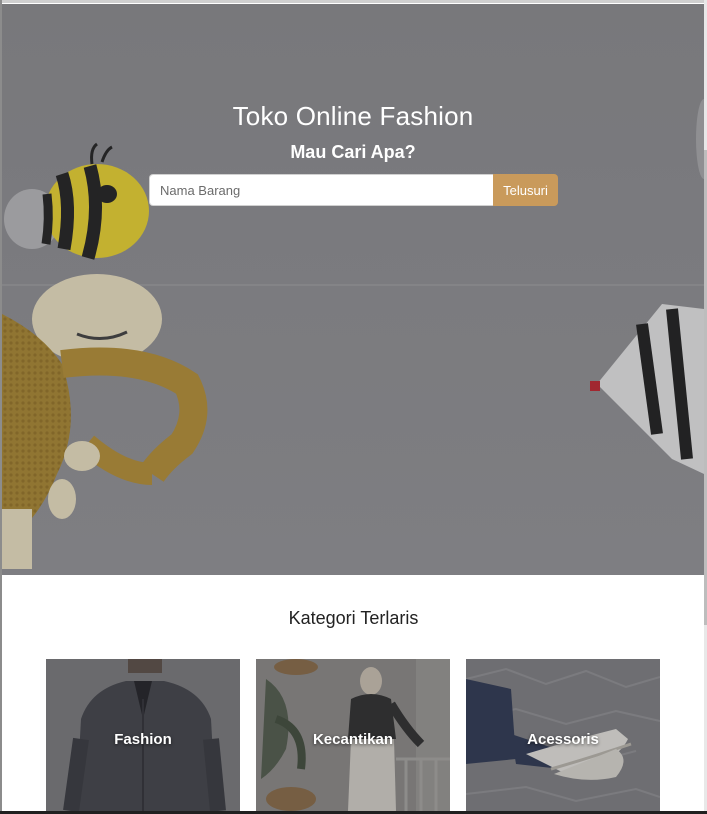 This screenshot has height=814, width=707. Describe the element at coordinates (525, 190) in the screenshot. I see `search-button: Telusuri` at that location.